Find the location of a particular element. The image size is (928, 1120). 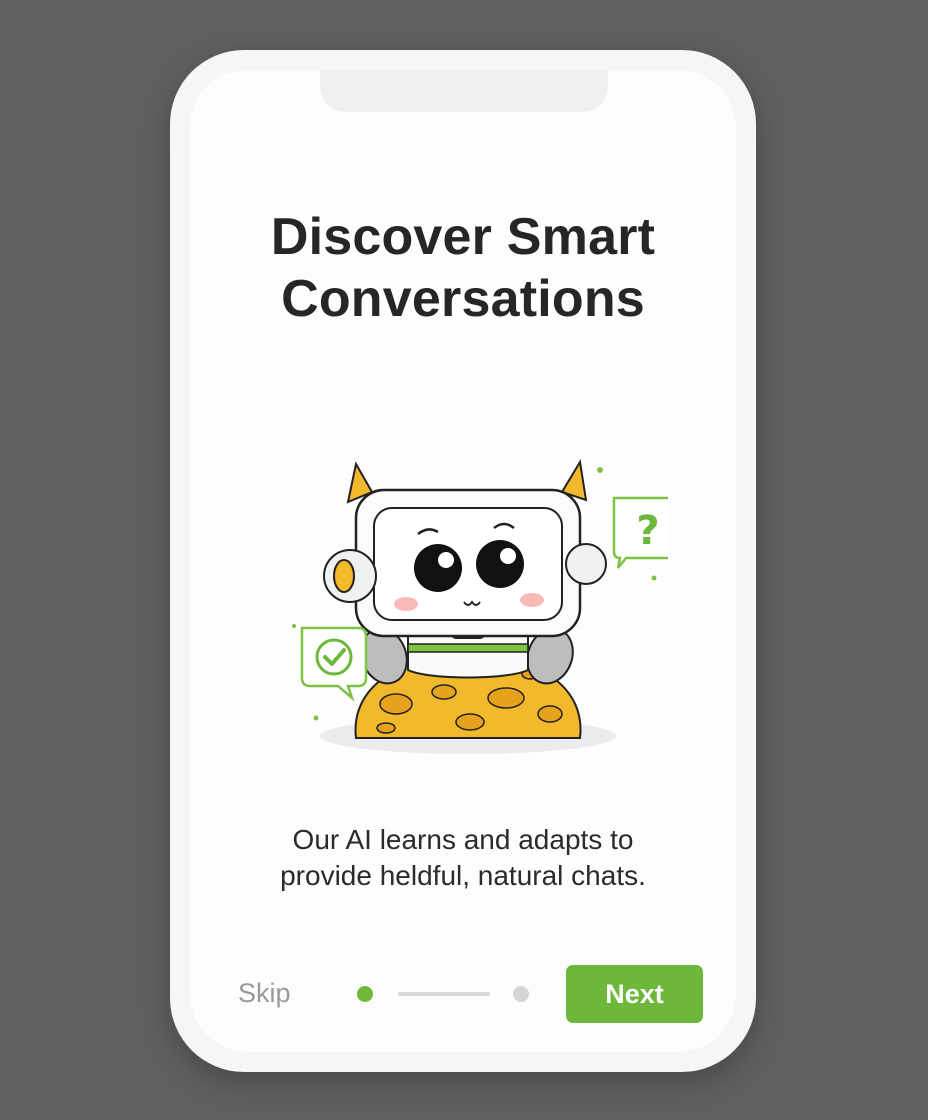

check-bubble-icon is located at coordinates (334, 664).